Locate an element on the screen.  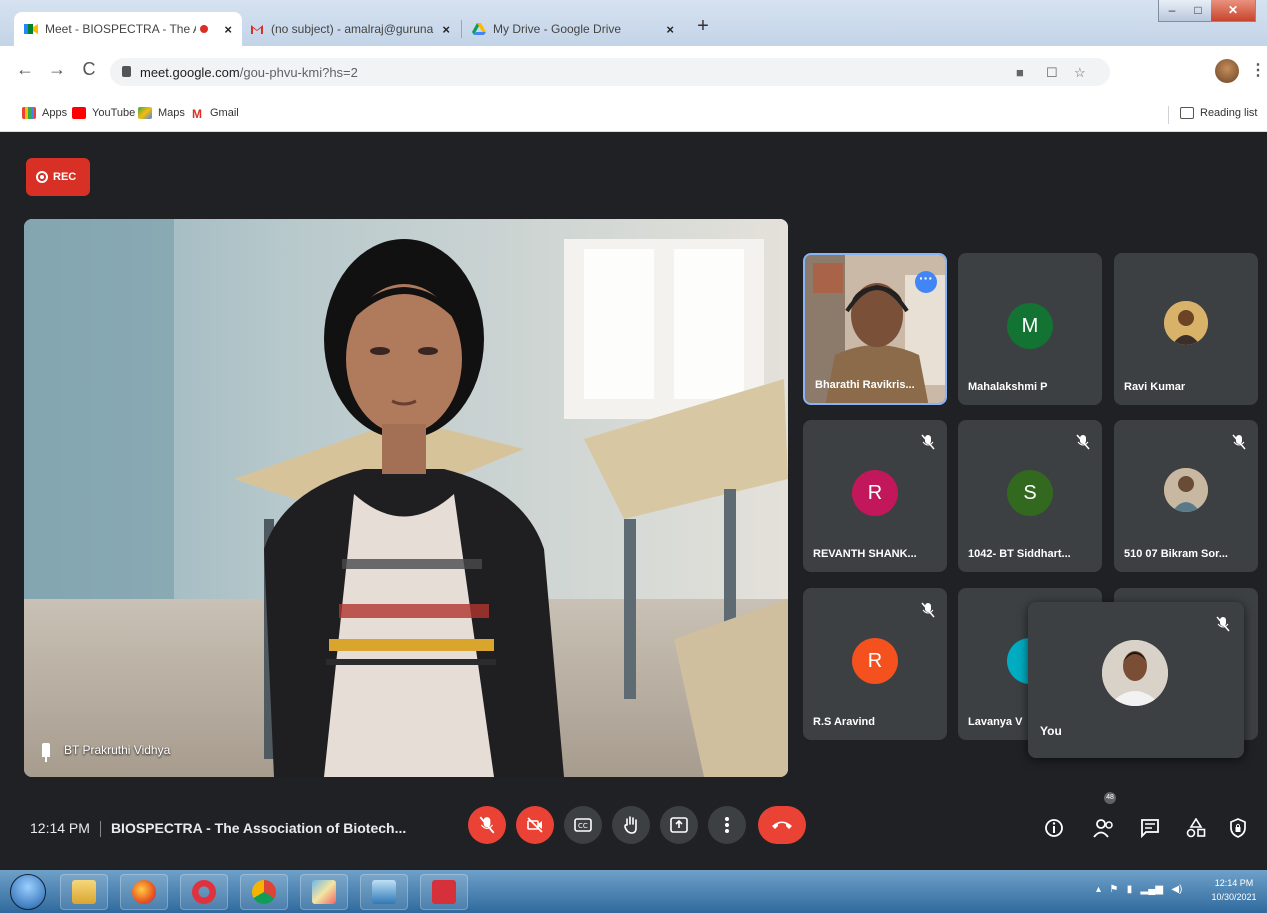
taskbar-opera is located at coordinates (204, 892).